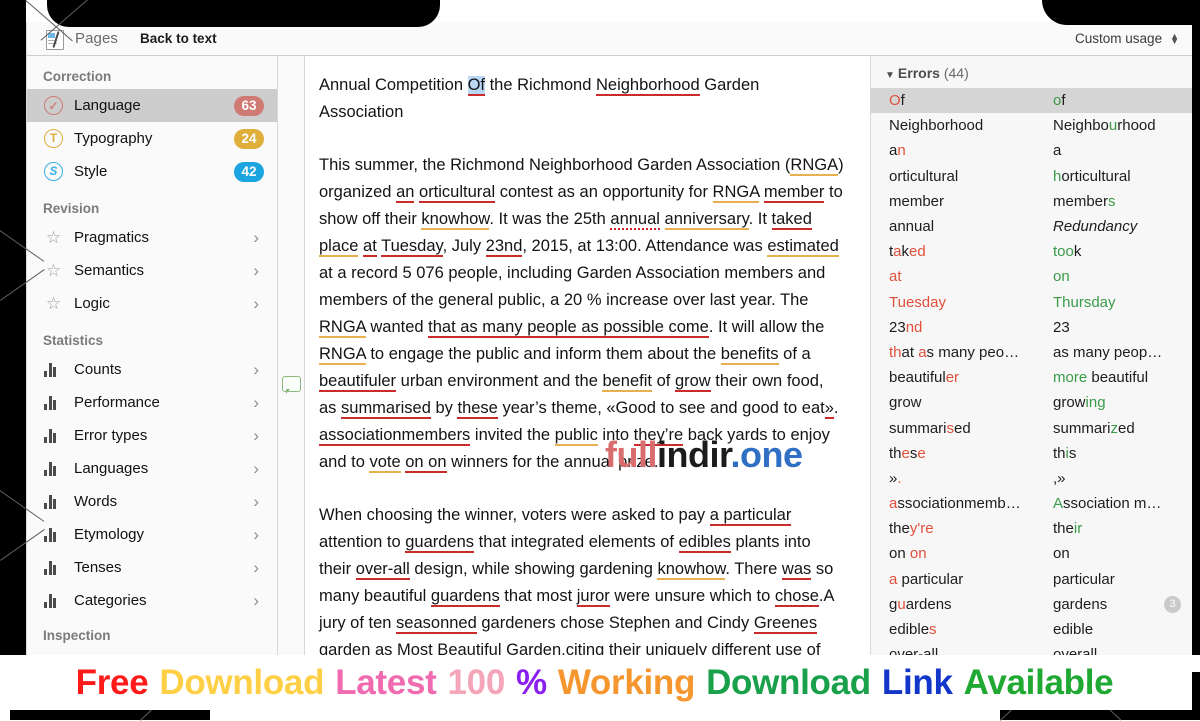 This screenshot has width=1200, height=721. What do you see at coordinates (1032, 302) in the screenshot?
I see `error-row: Tuesday Thursday` at bounding box center [1032, 302].